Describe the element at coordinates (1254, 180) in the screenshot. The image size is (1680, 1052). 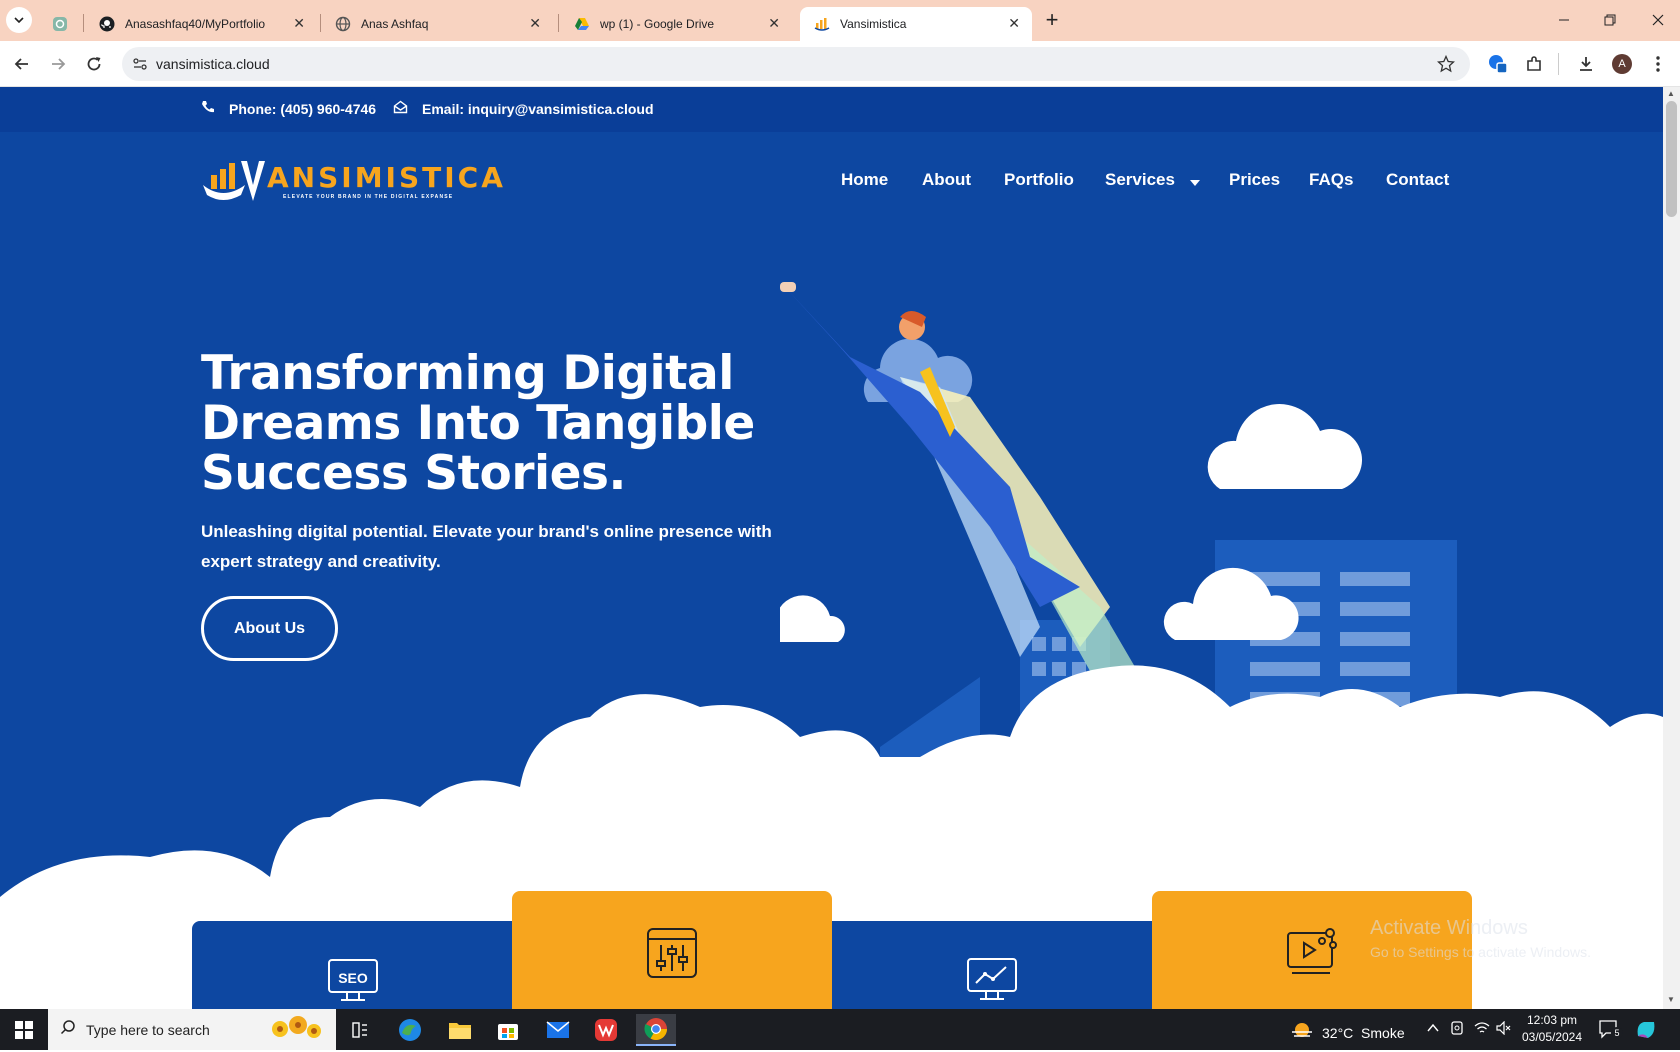
I see `nav-prices: Prices` at that location.